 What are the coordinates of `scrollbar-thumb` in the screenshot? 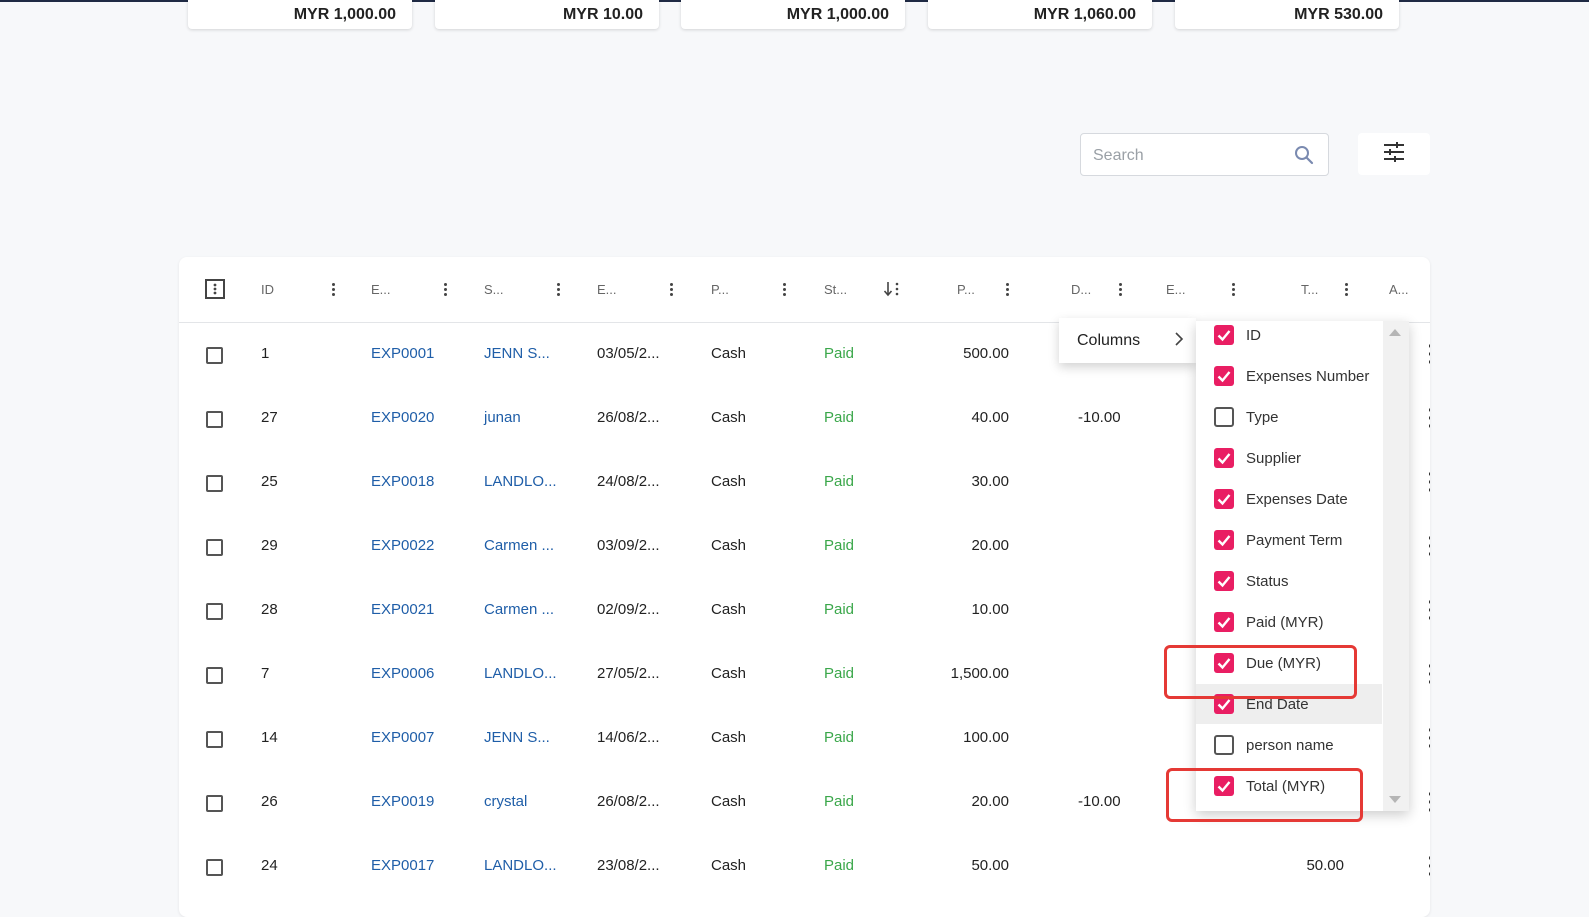 It's located at (1396, 566).